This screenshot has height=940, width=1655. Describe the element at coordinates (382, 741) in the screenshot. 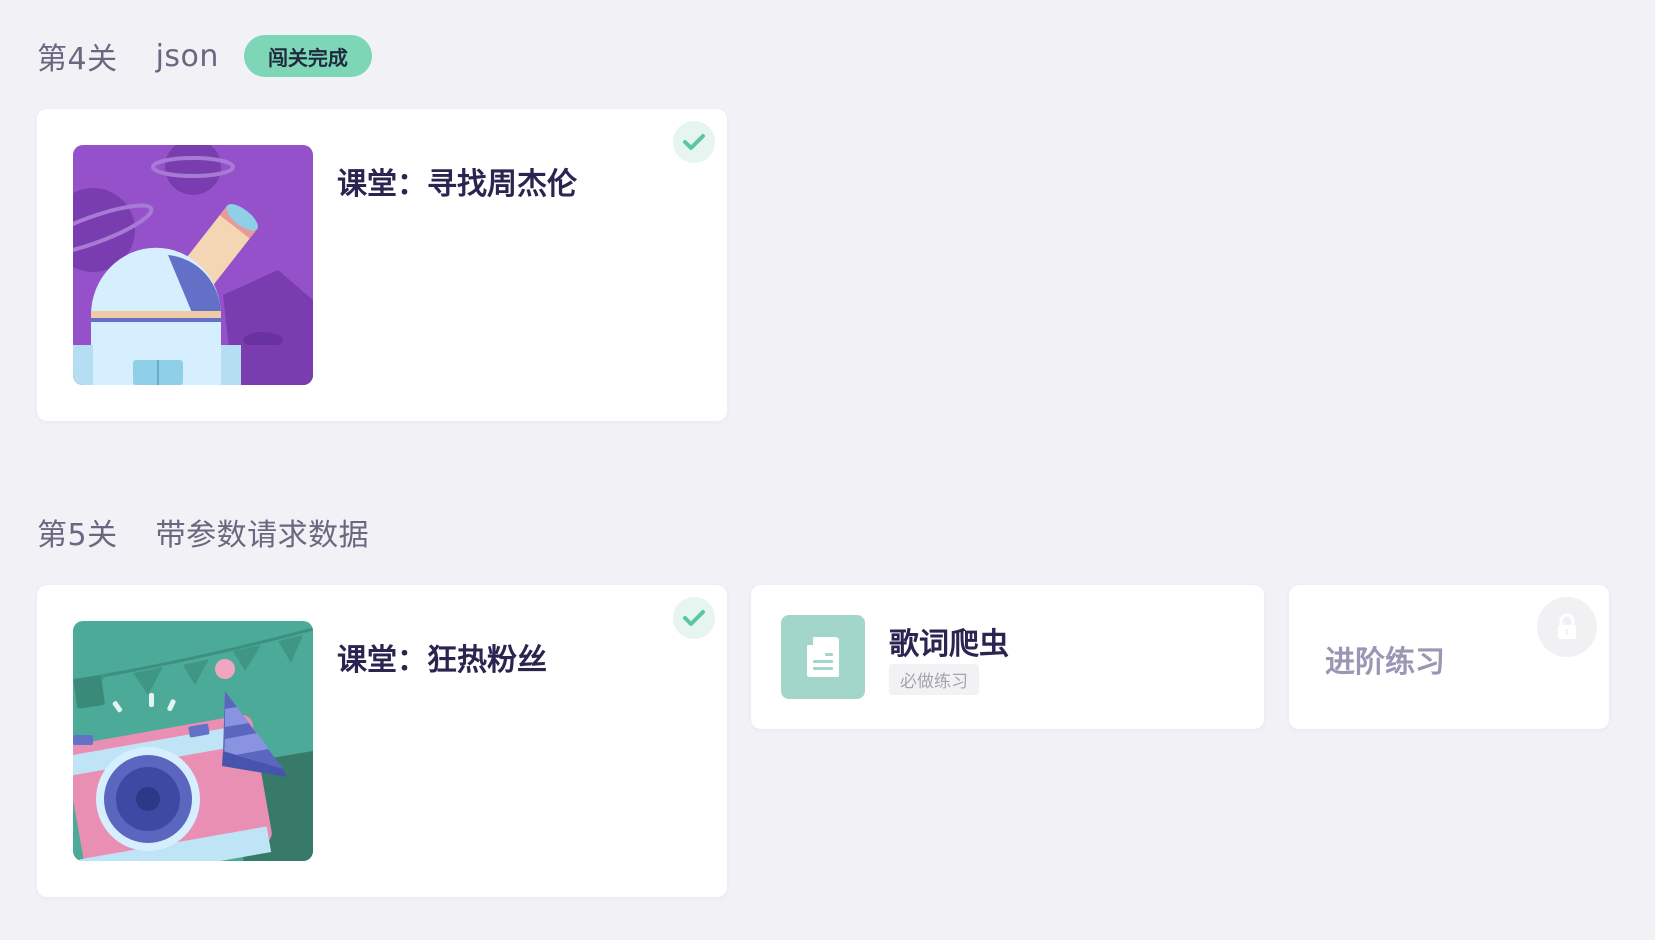

I see `lesson-card-crazy-fans: 课堂：狂热粉丝` at that location.